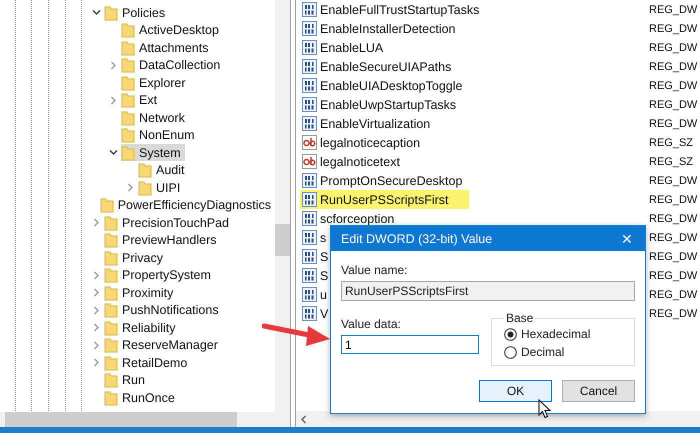  What do you see at coordinates (126, 380) in the screenshot?
I see `tree-item: Run` at bounding box center [126, 380].